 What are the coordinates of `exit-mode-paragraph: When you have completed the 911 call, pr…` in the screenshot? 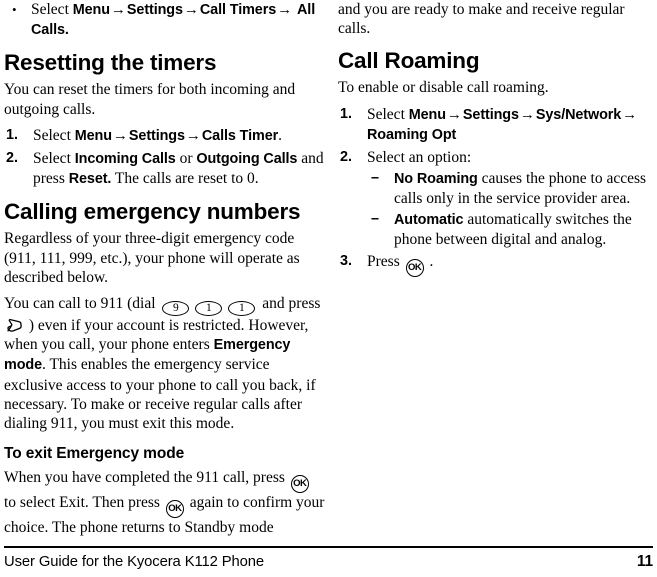 It's located at (165, 502).